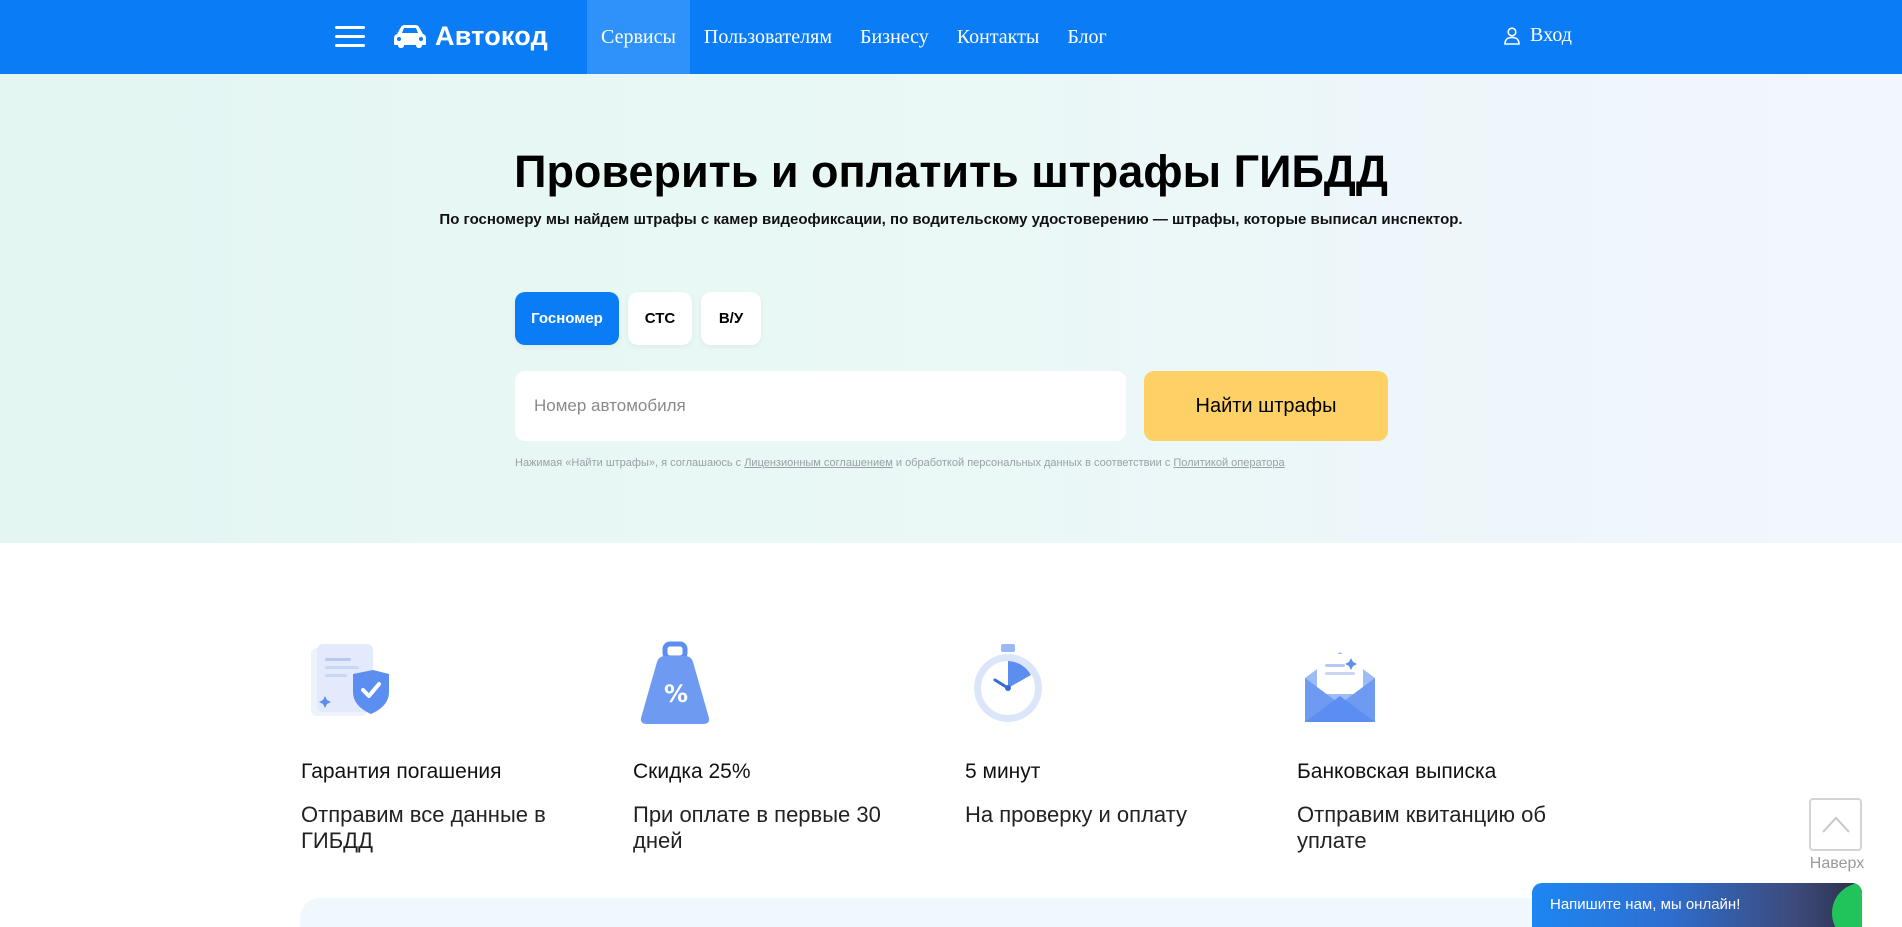  What do you see at coordinates (1340, 687) in the screenshot?
I see `envelope-icon` at bounding box center [1340, 687].